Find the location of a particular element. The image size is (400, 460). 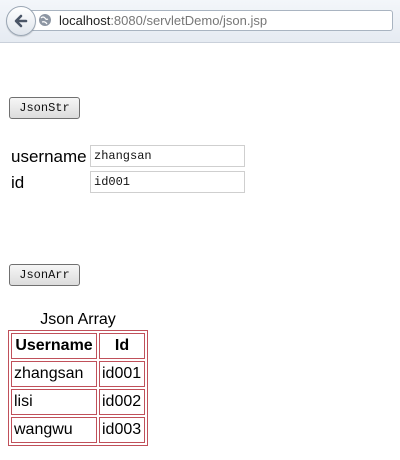

browser-toolbar: localhost:8080/servletDemo/json.jsp is located at coordinates (200, 21).